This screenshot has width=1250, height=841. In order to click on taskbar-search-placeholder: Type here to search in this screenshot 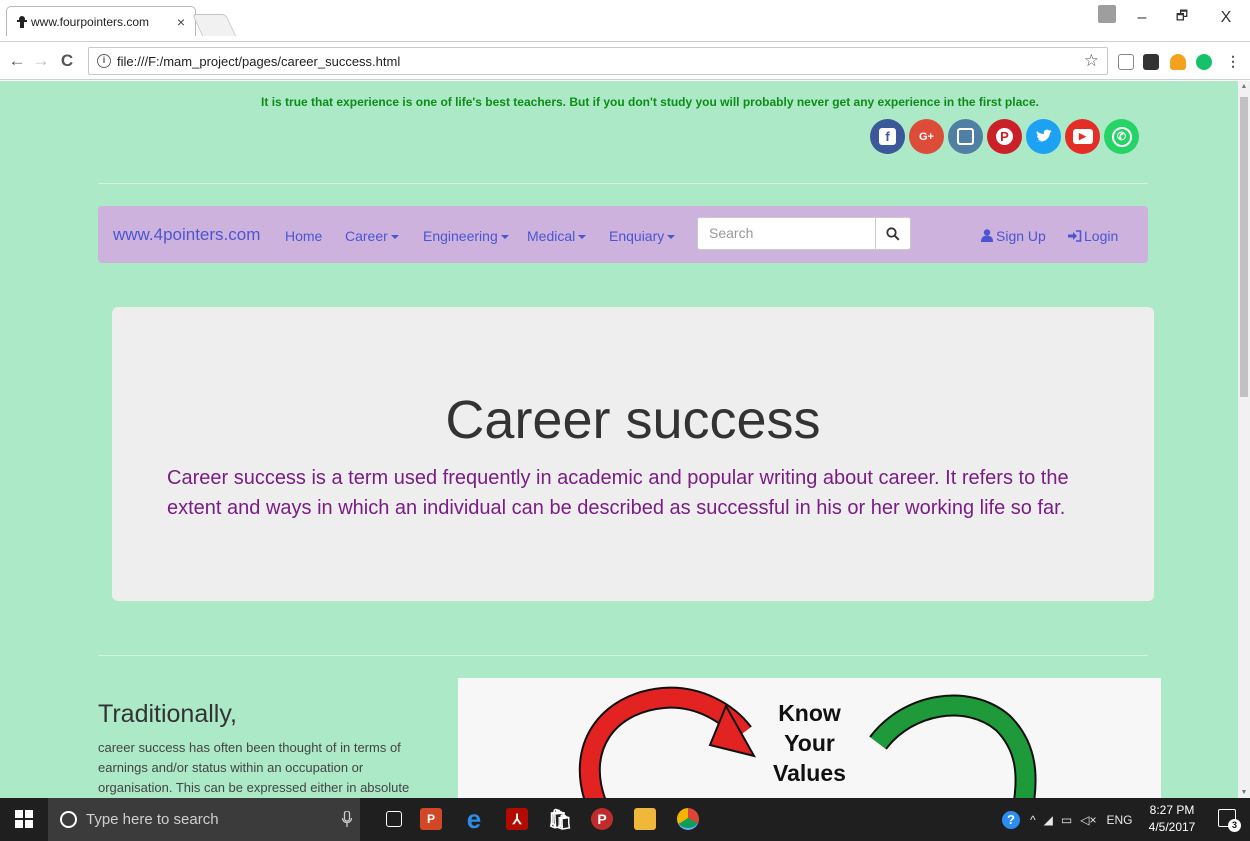, I will do `click(152, 819)`.